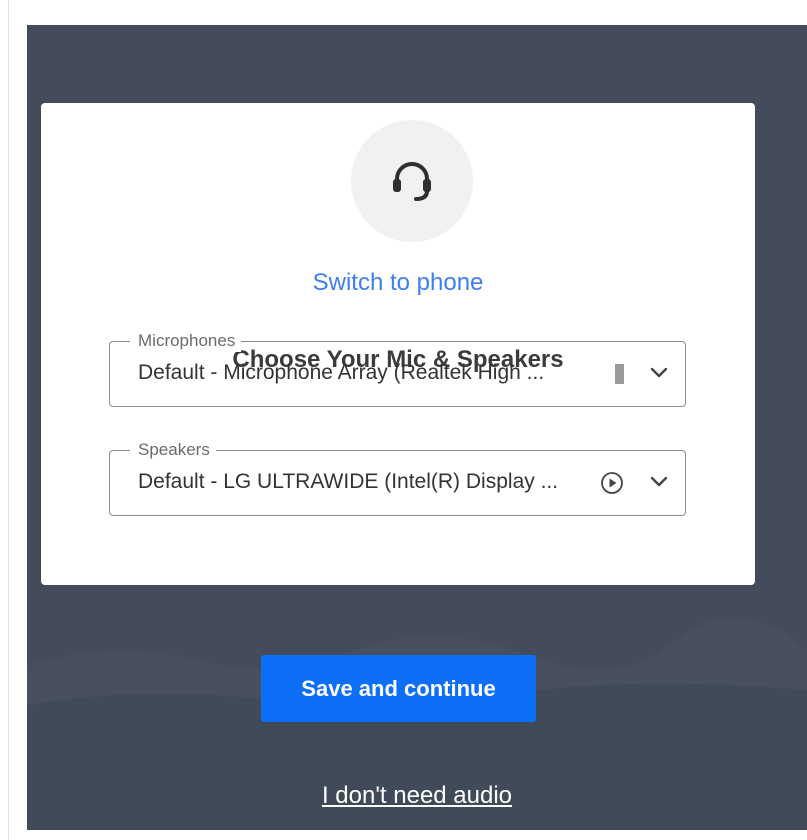  I want to click on play-icon, so click(612, 483).